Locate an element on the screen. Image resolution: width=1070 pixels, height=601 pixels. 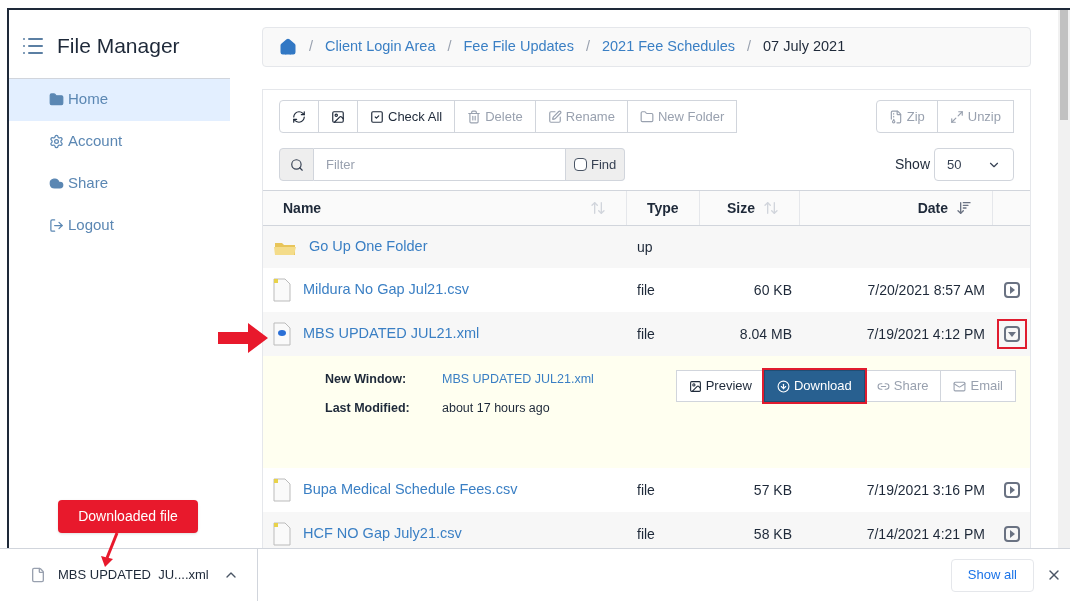
new-window-link: MBS UPDATED JUL21.xml is located at coordinates (518, 379).